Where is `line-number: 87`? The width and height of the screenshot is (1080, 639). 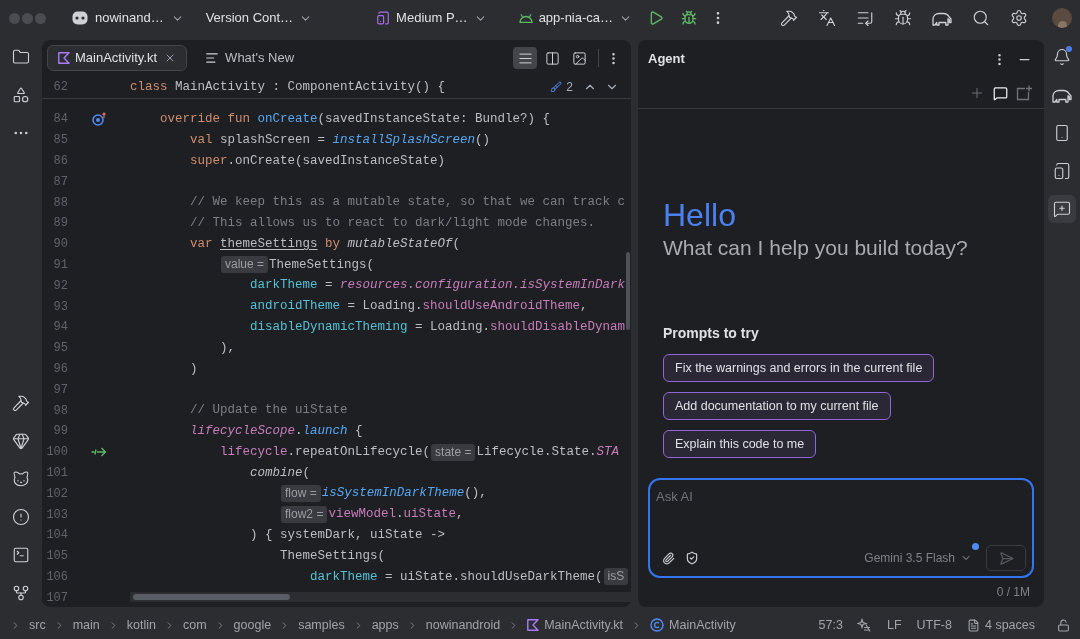 line-number: 87 is located at coordinates (60, 182).